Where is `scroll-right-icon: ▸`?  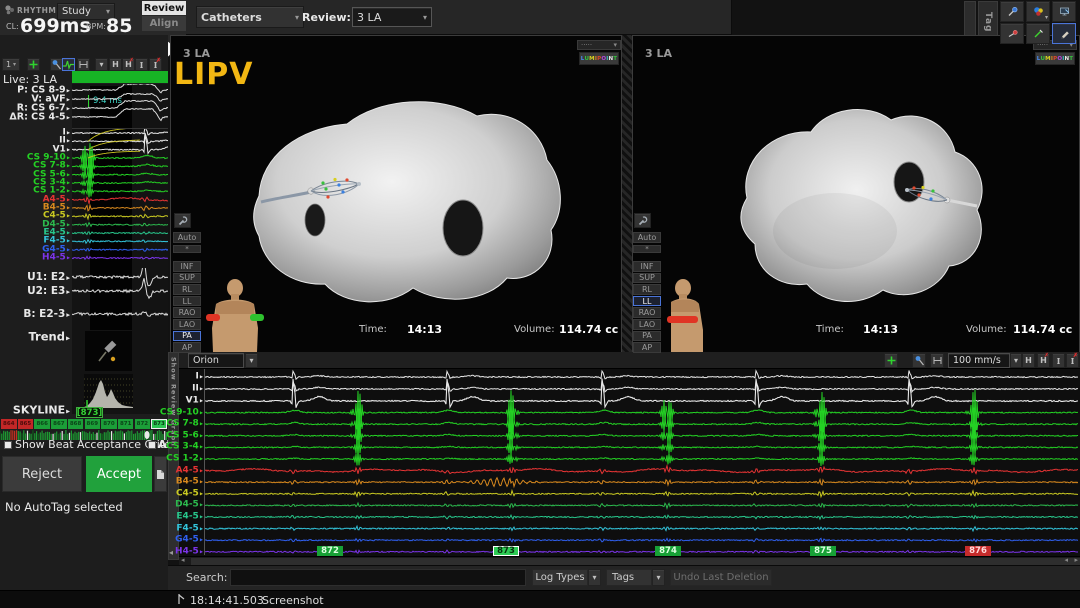 scroll-right-icon: ▸ is located at coordinates (1076, 560).